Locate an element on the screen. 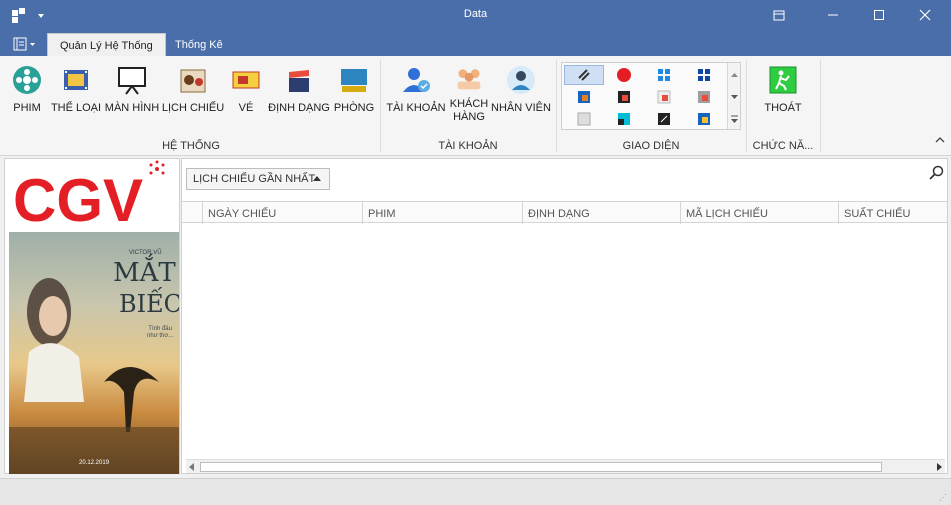 This screenshot has width=951, height=505. account-icon is located at coordinates (416, 80).